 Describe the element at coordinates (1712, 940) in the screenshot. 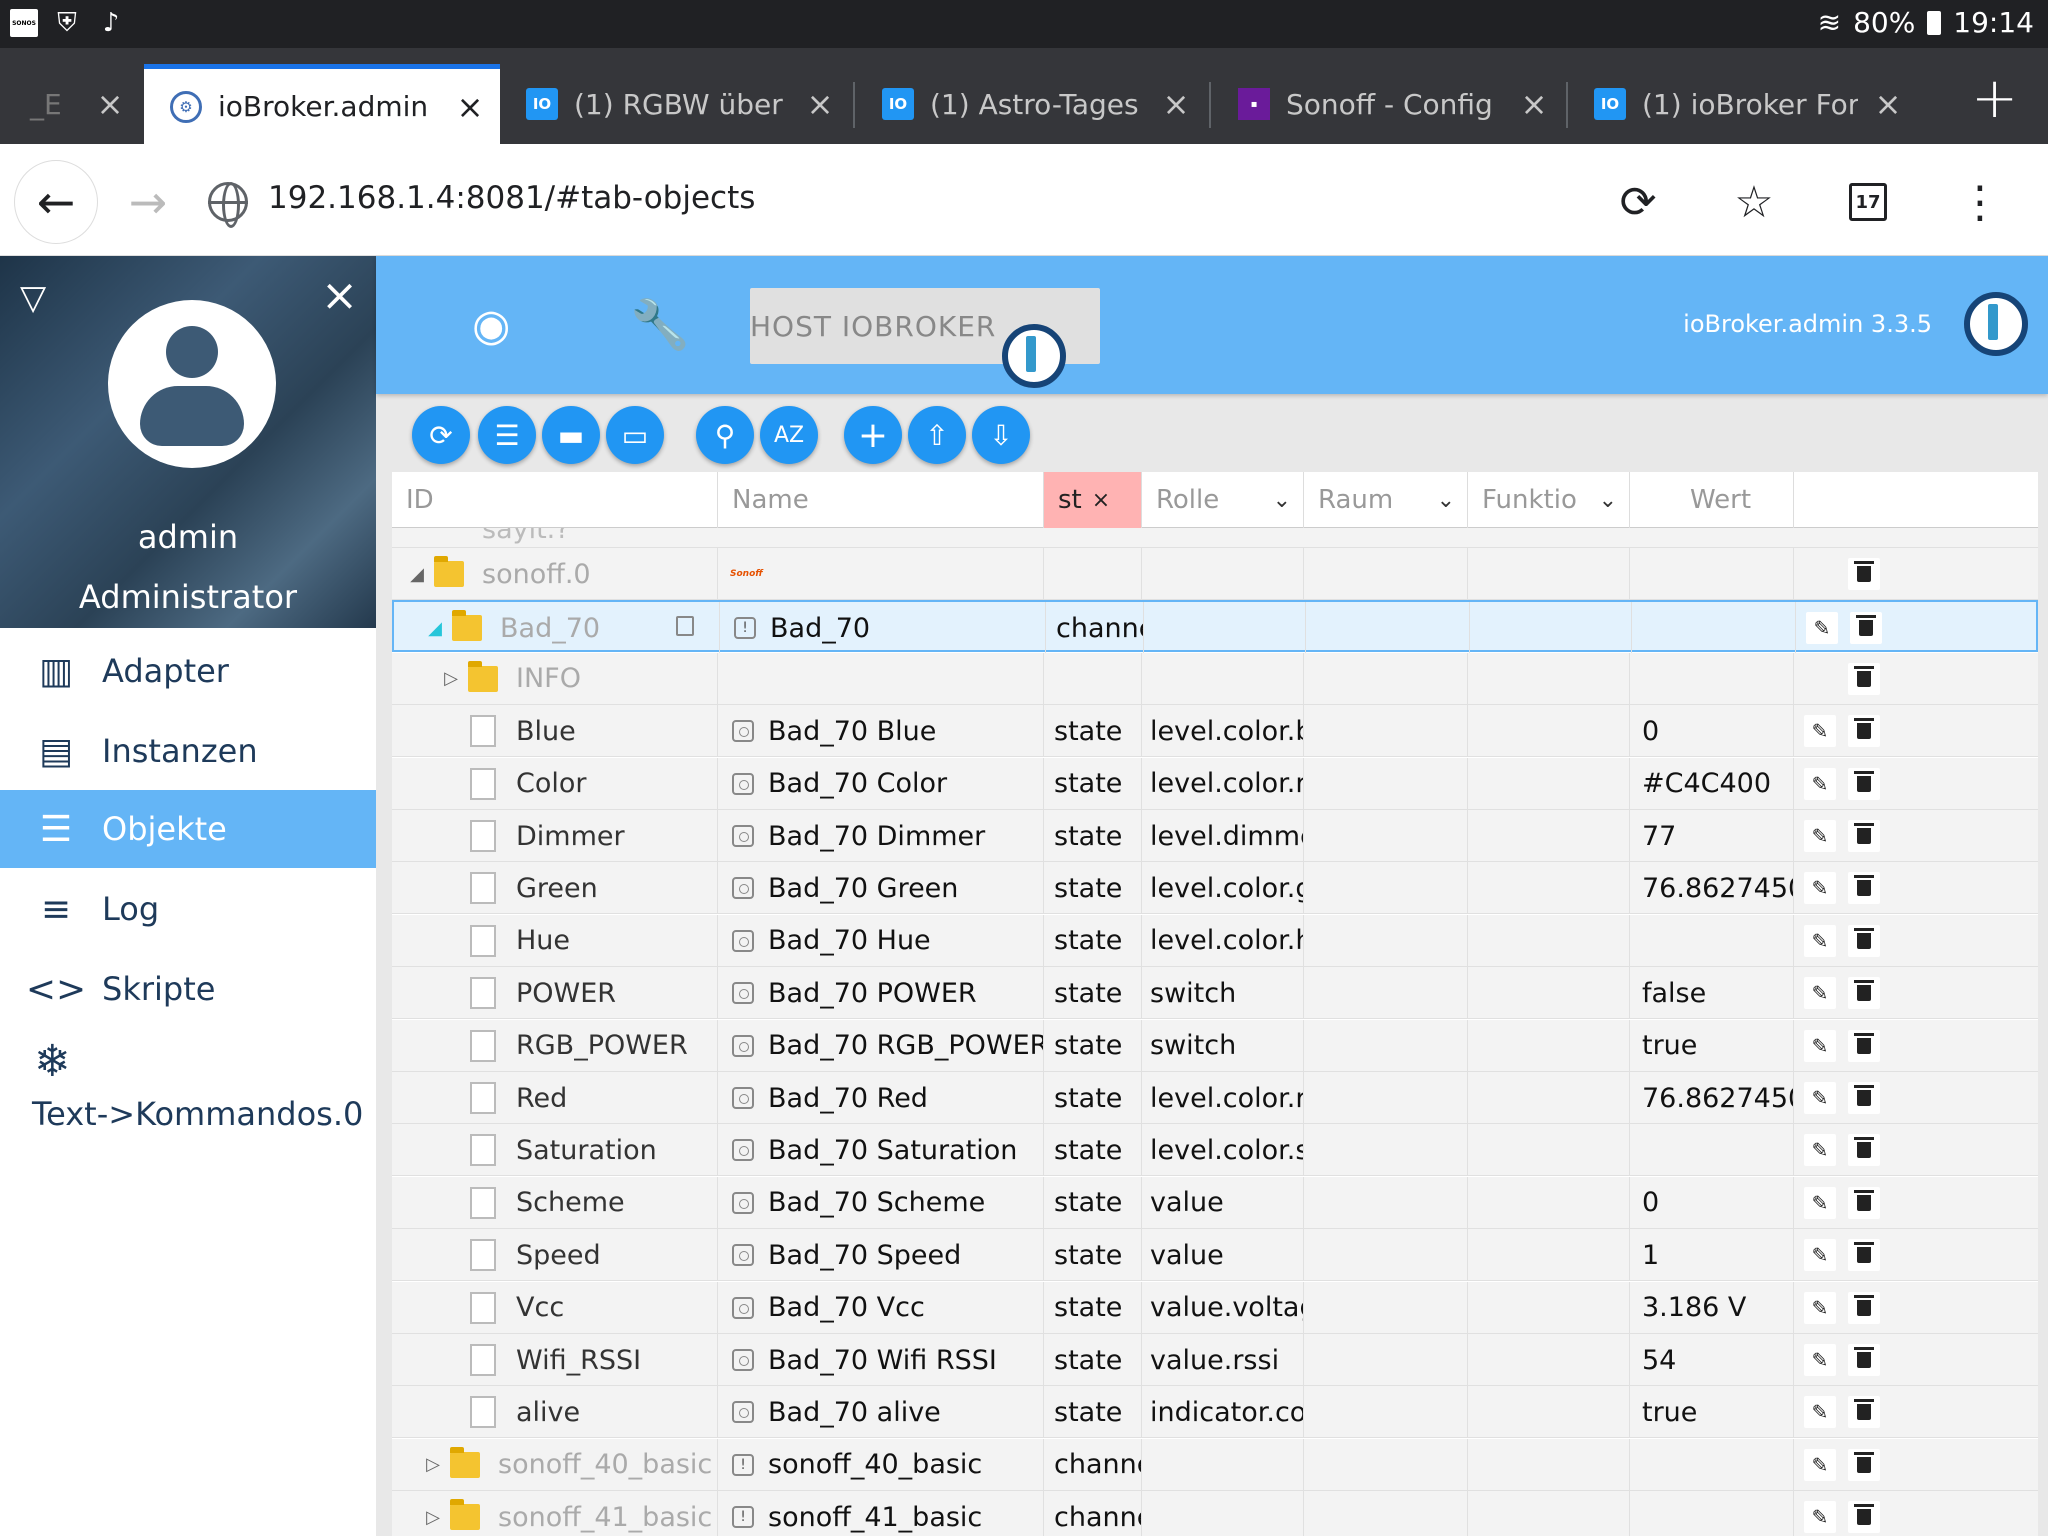

I see `row-value` at that location.